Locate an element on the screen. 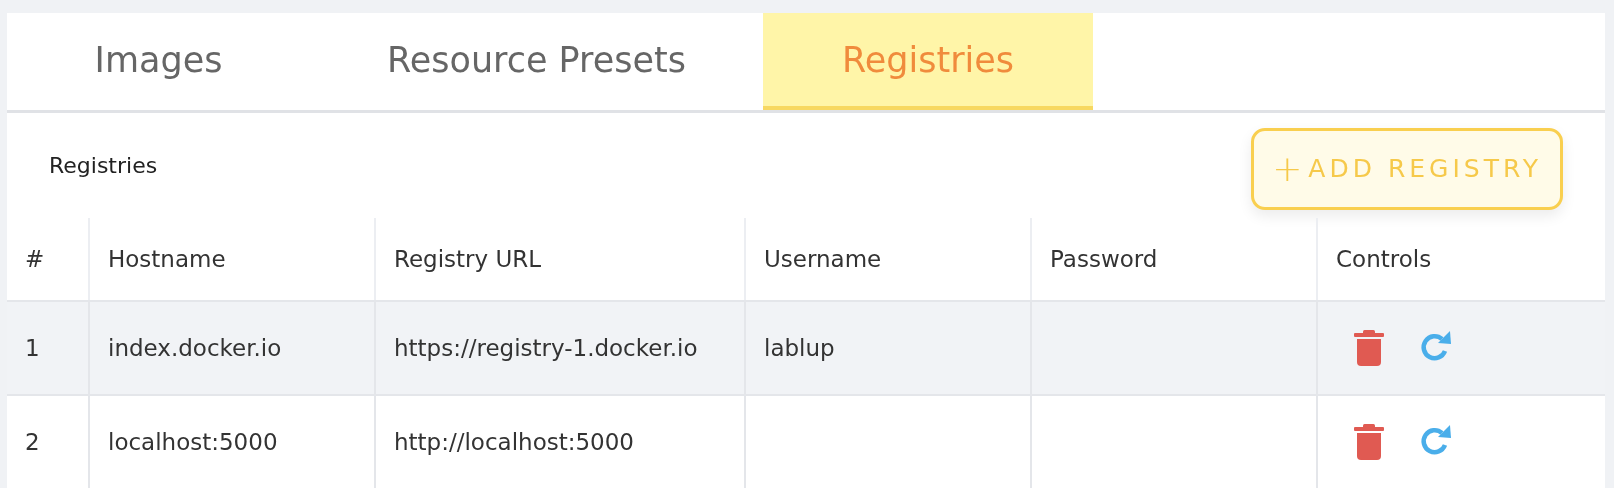 Image resolution: width=1614 pixels, height=488 pixels. tab: Resource Presets is located at coordinates (536, 61).